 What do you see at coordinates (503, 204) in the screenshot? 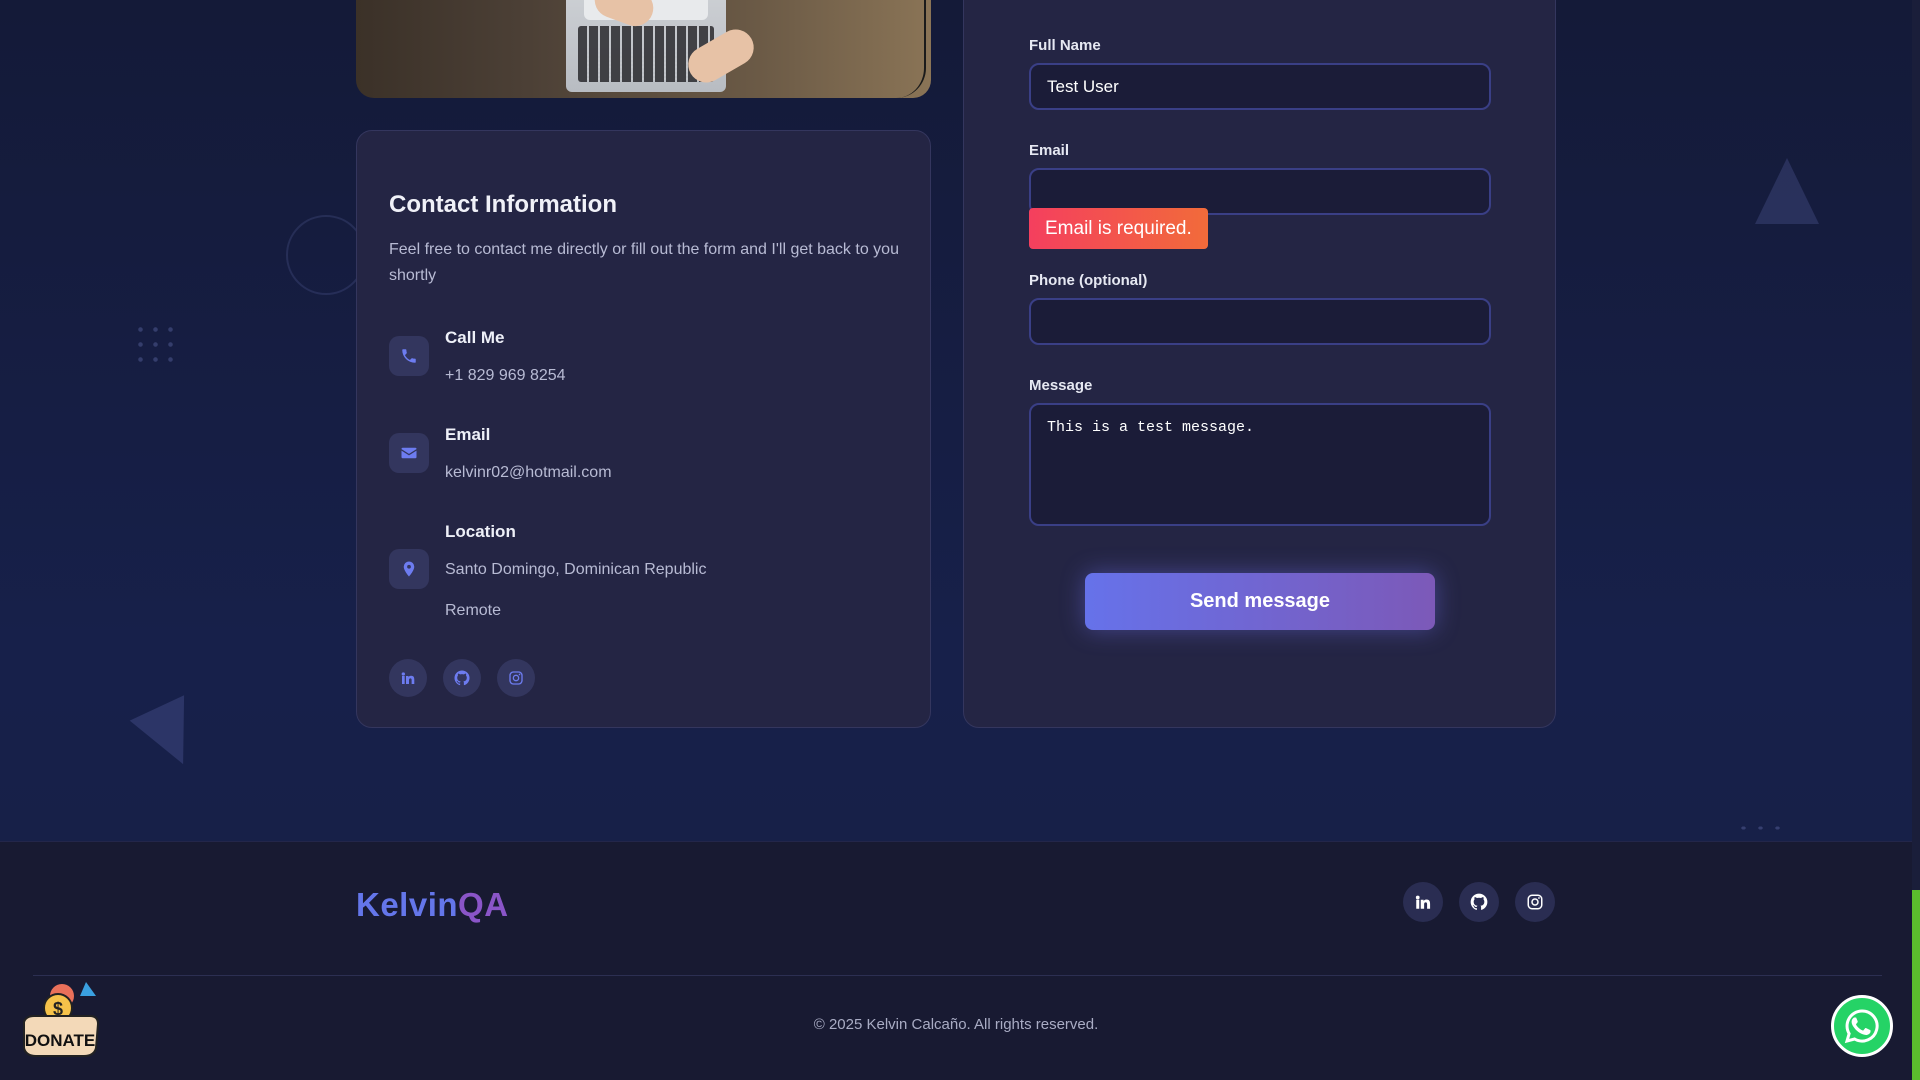
I see `contact-title: Contact Information` at bounding box center [503, 204].